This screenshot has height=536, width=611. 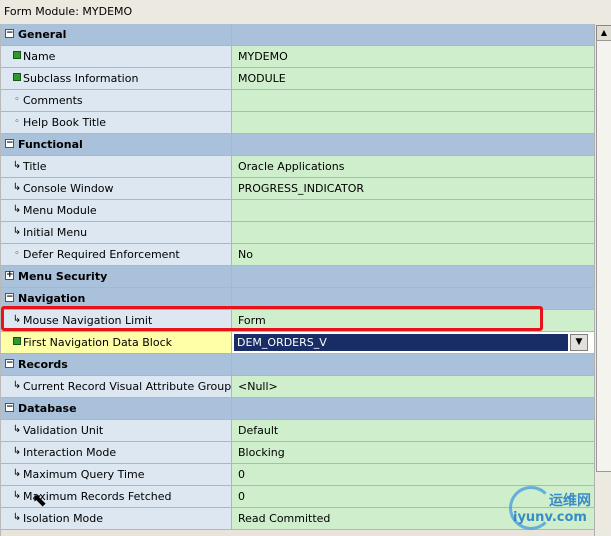 What do you see at coordinates (413, 431) in the screenshot?
I see `property-value-cell: Default` at bounding box center [413, 431].